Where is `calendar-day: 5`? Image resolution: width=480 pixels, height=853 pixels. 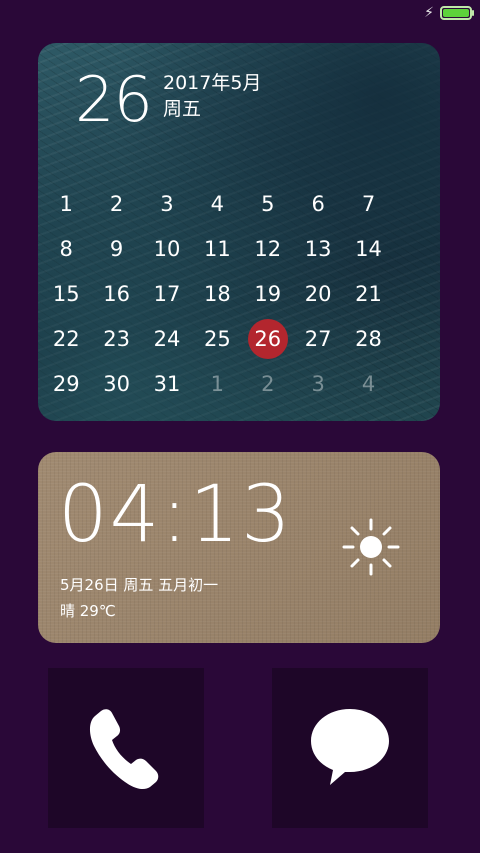 calendar-day: 5 is located at coordinates (268, 203).